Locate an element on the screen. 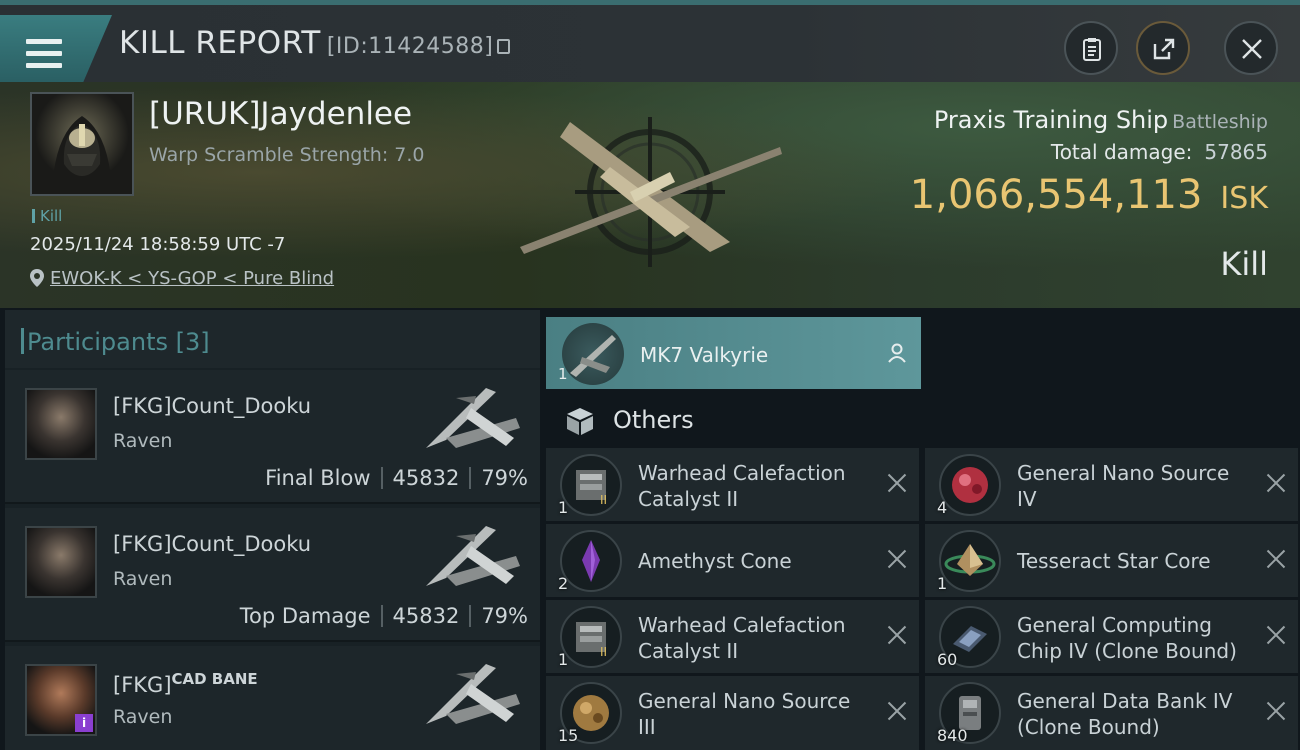  clipboard-button is located at coordinates (1091, 48).